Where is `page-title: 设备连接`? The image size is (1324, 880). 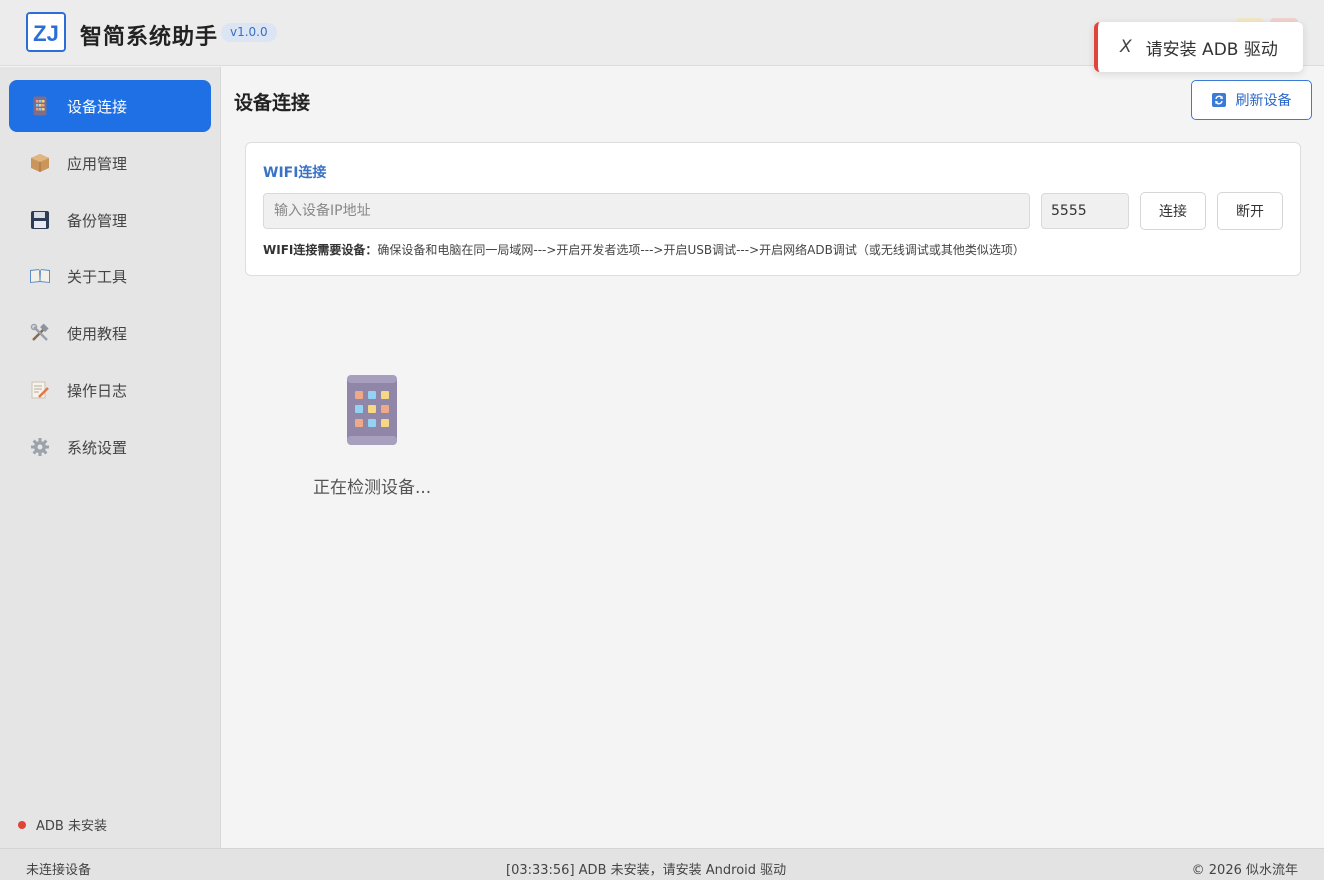
page-title: 设备连接 is located at coordinates (272, 103).